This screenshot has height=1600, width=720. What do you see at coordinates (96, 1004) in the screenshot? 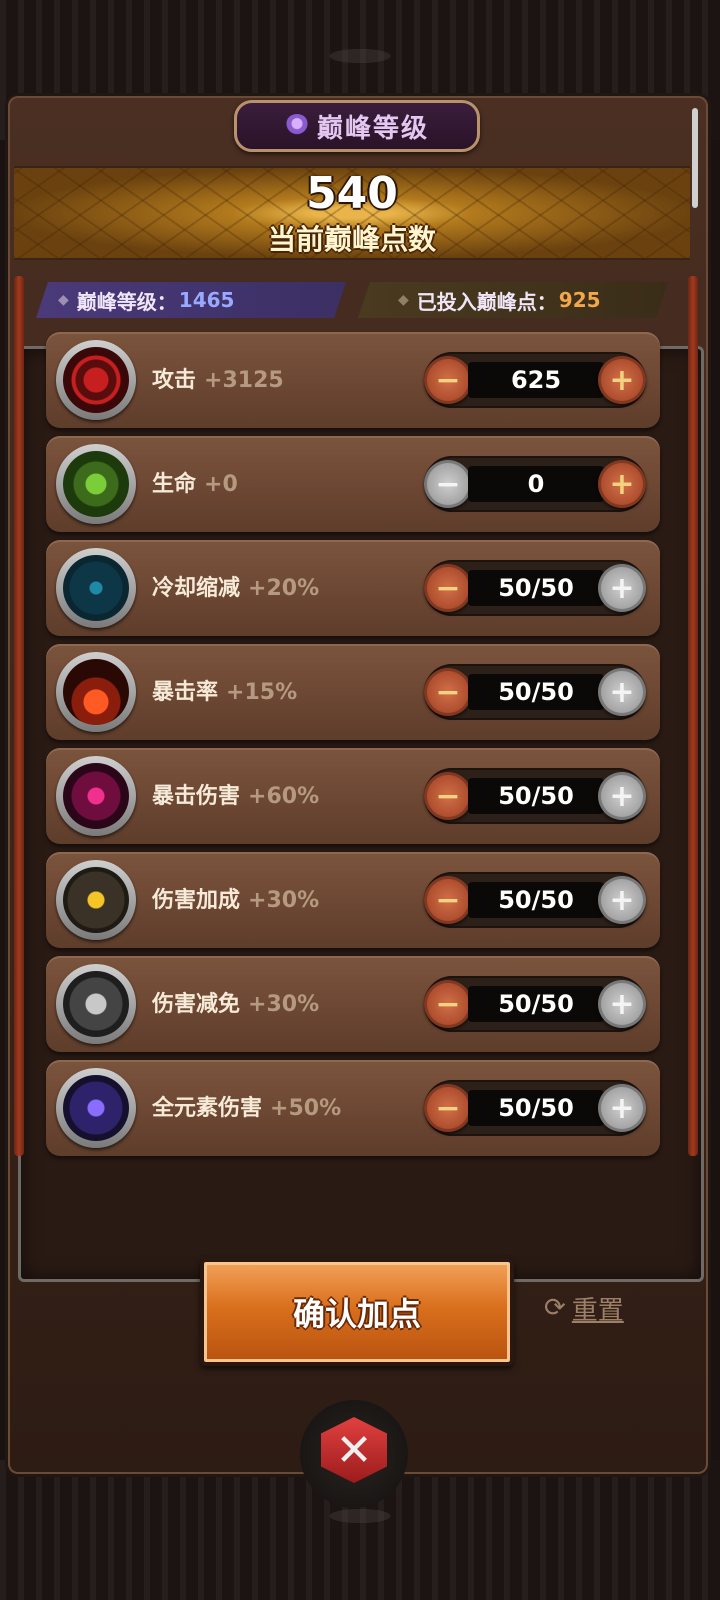
I see `damage-reduction-icon` at bounding box center [96, 1004].